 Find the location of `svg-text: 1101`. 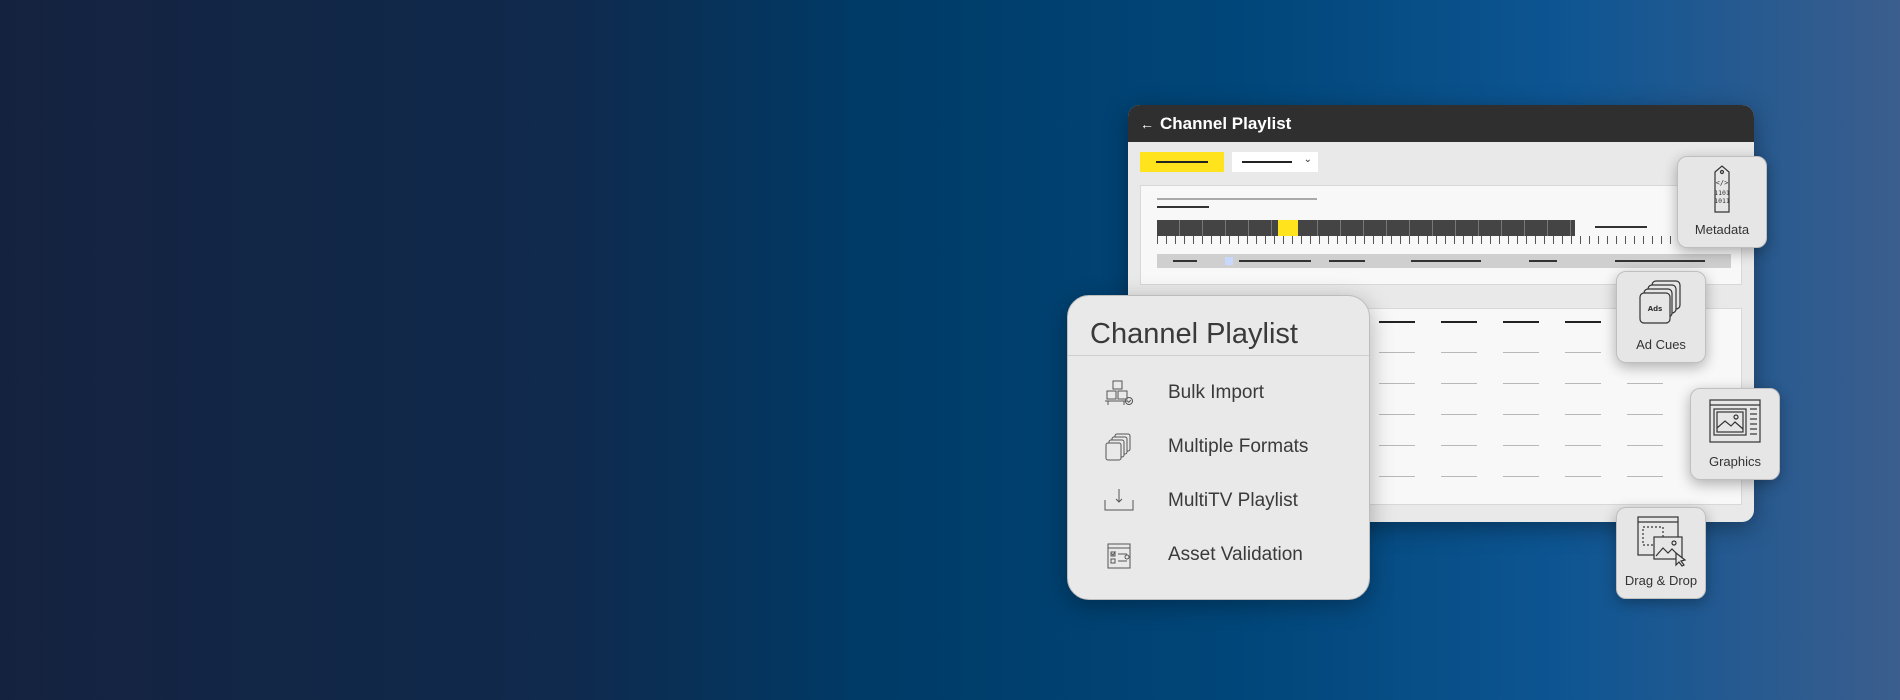

svg-text: 1101 is located at coordinates (1722, 193).